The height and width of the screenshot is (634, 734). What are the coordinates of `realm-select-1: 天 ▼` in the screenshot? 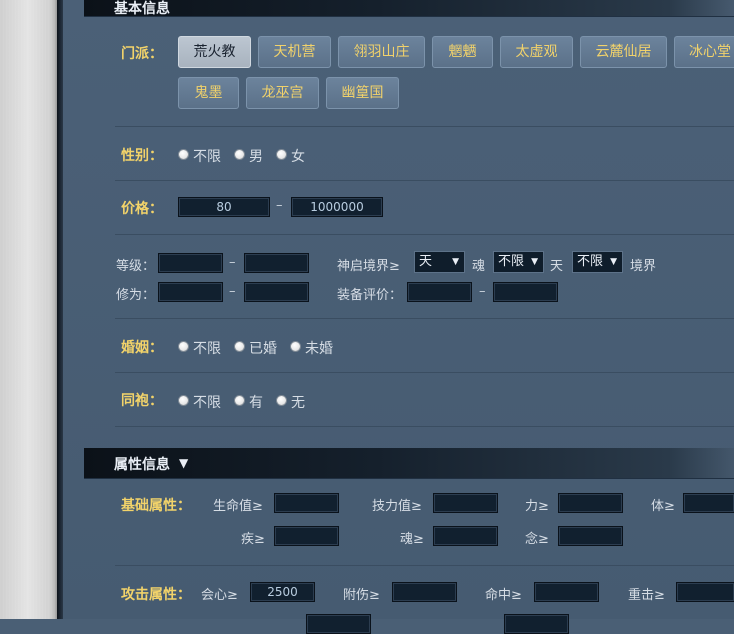 It's located at (439, 262).